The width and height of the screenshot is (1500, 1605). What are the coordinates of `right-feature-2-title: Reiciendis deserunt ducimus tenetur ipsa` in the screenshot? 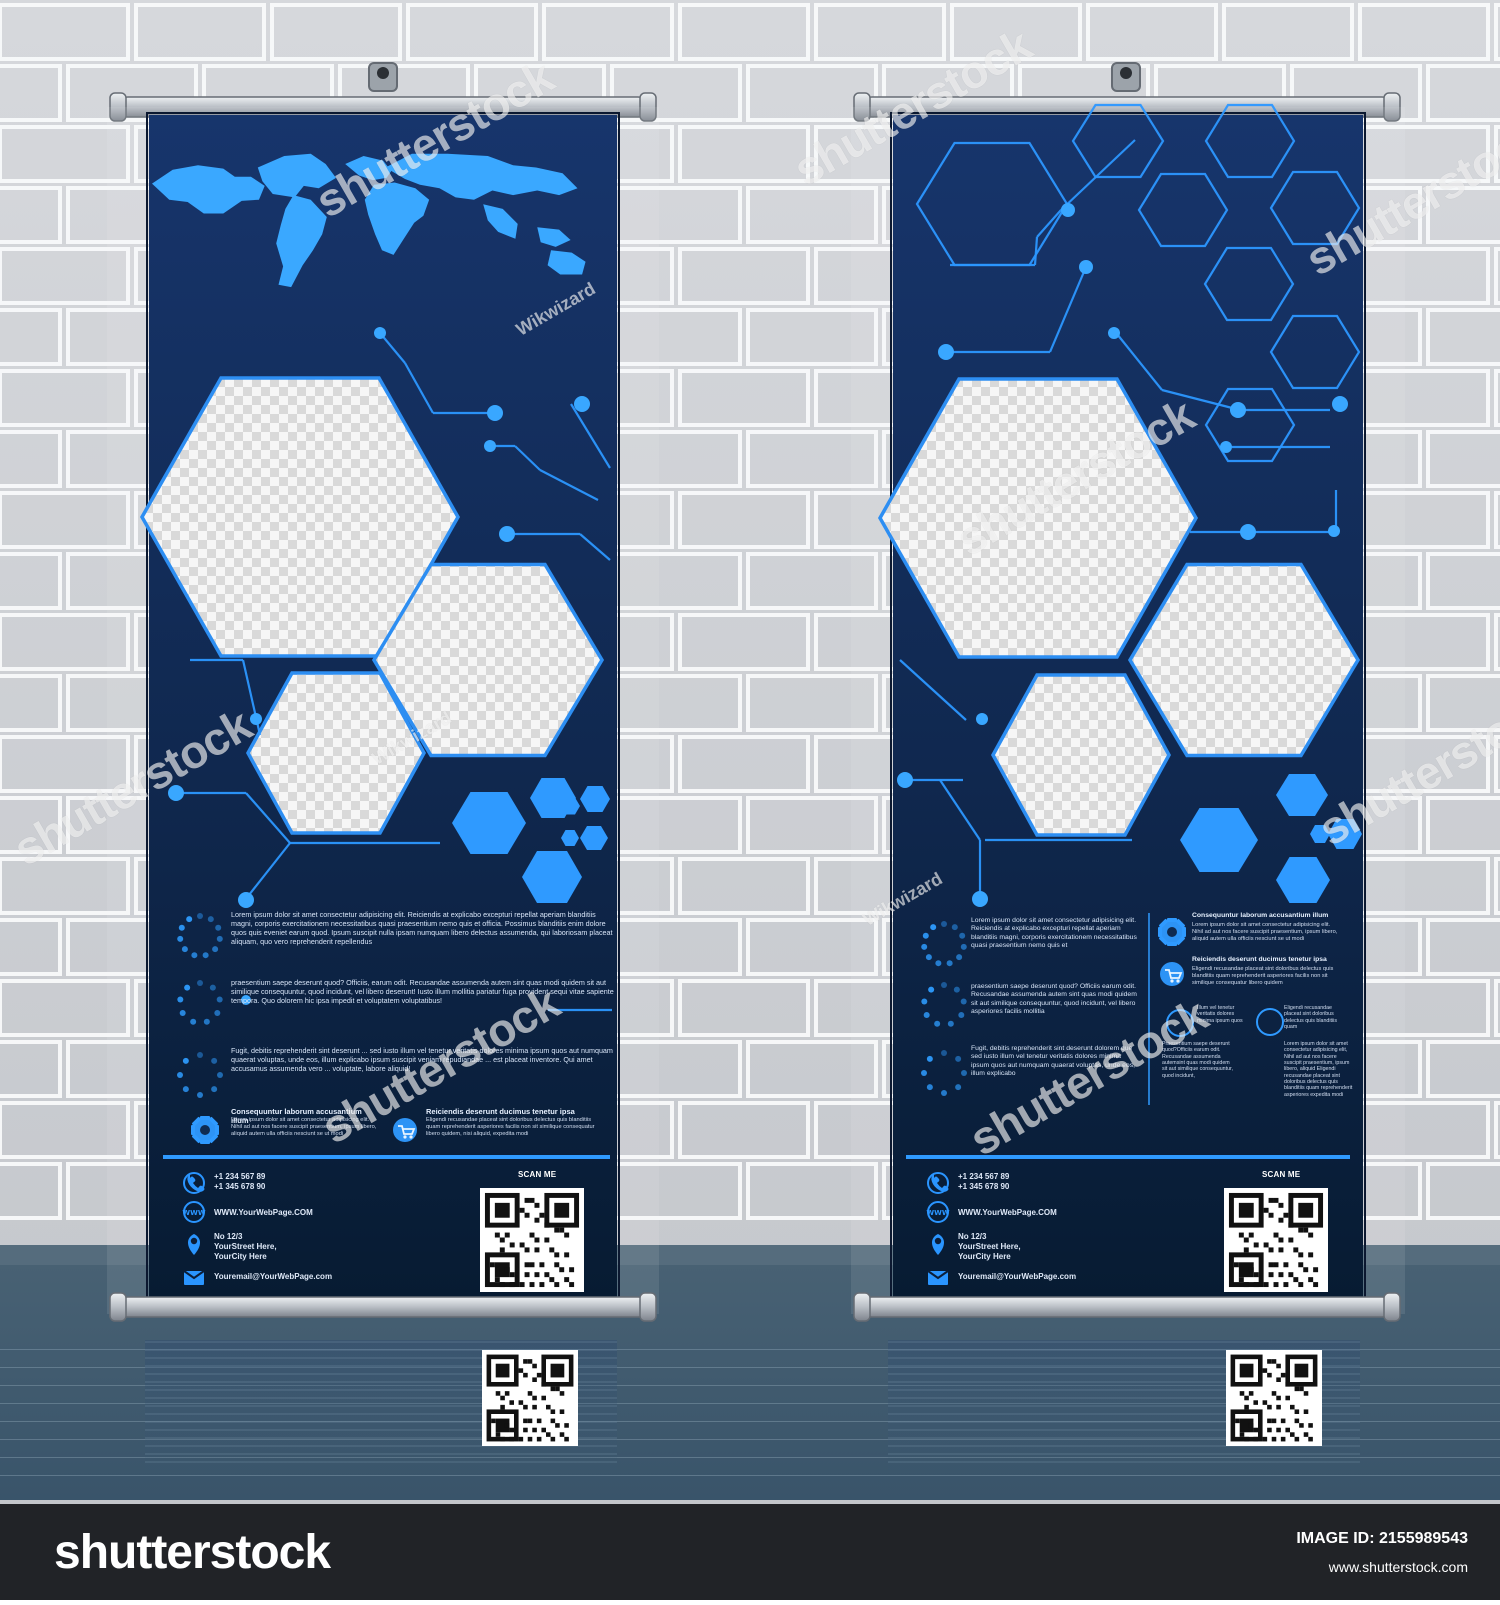 It's located at (1259, 959).